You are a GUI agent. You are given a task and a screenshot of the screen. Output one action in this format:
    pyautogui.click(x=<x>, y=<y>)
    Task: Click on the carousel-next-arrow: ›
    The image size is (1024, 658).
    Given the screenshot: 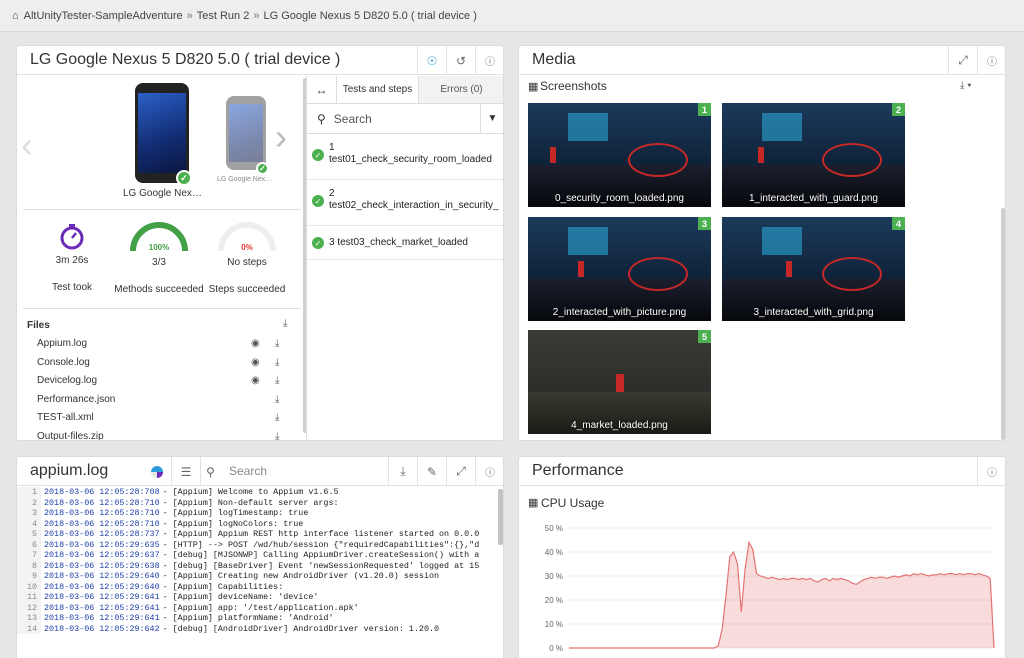 What is the action you would take?
    pyautogui.click(x=281, y=137)
    